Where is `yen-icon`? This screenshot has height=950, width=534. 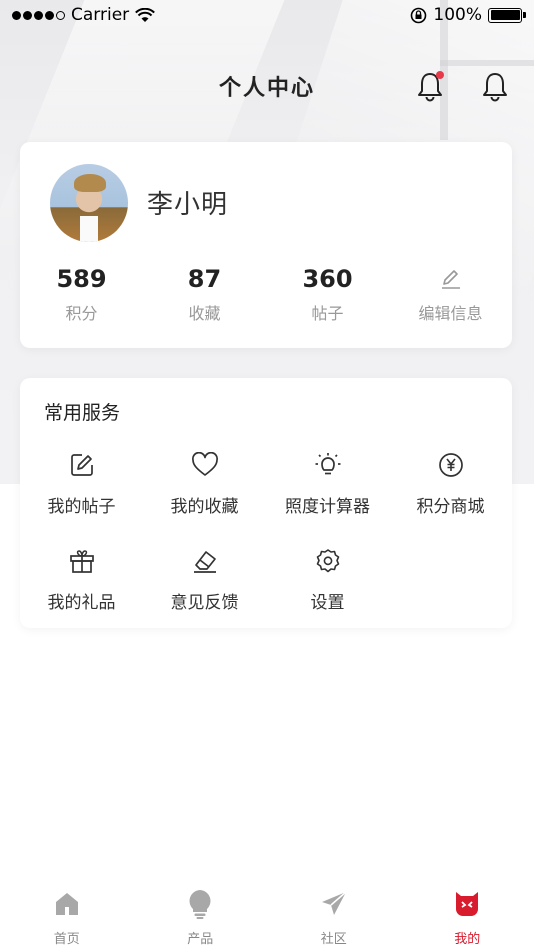 yen-icon is located at coordinates (450, 465).